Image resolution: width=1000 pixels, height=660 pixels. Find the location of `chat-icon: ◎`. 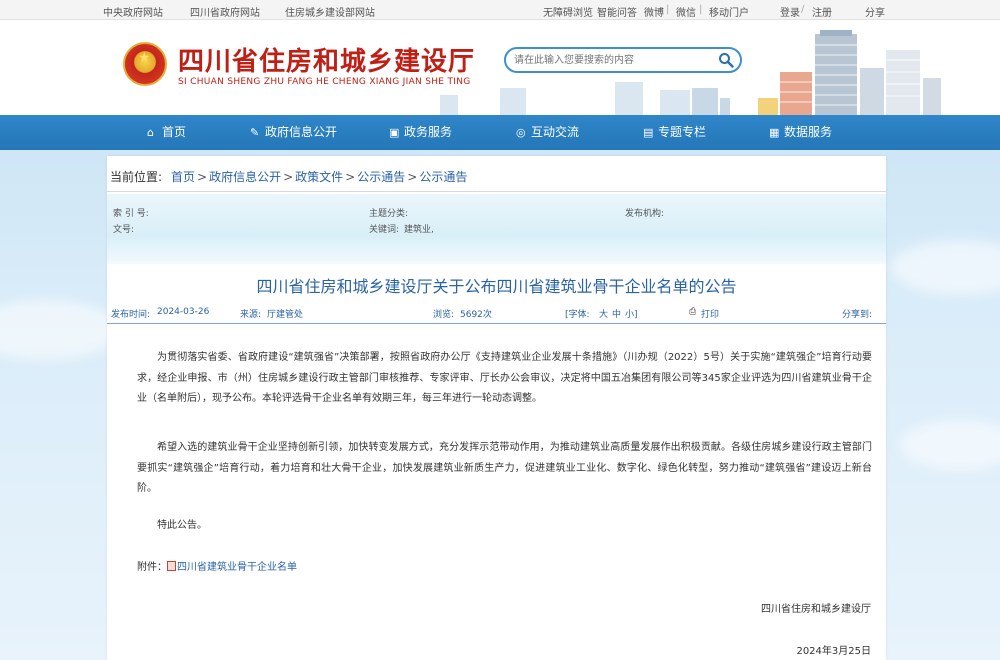

chat-icon: ◎ is located at coordinates (521, 132).